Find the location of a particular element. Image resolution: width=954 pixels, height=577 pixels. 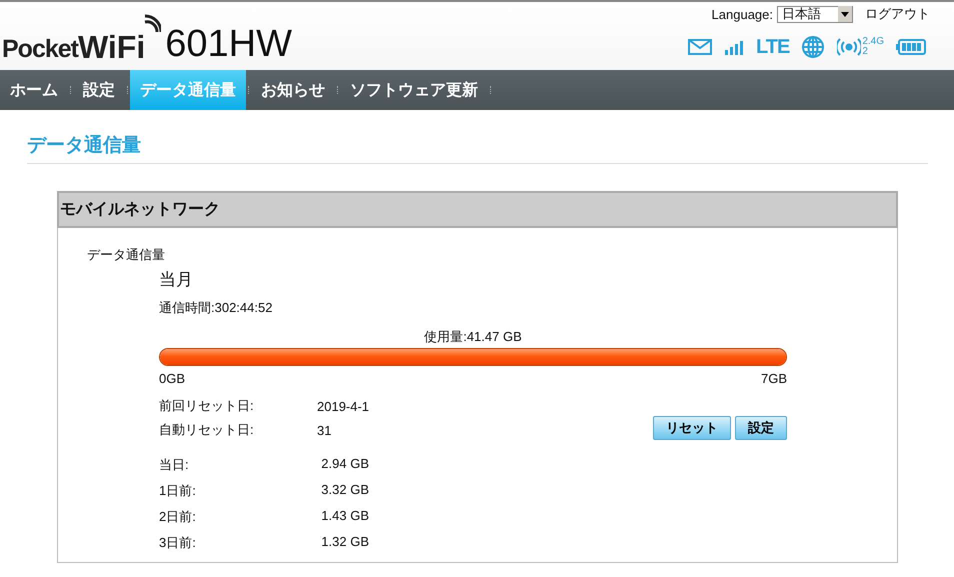

mail-icon is located at coordinates (700, 47).